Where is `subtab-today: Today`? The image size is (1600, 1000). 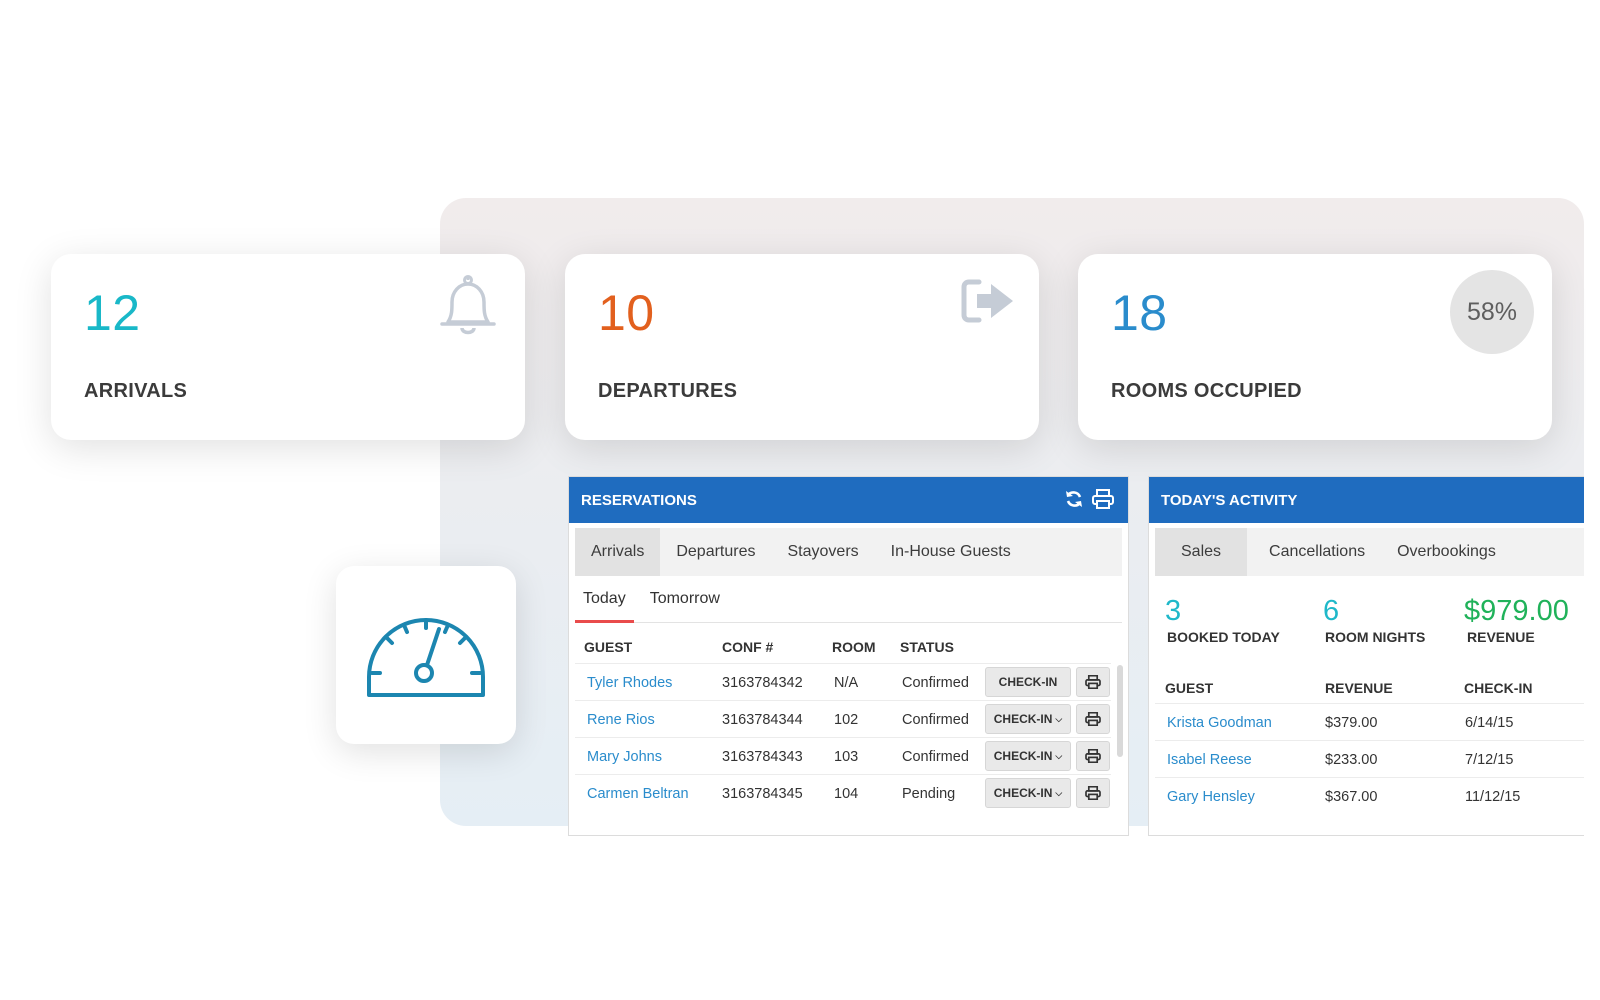 subtab-today: Today is located at coordinates (604, 599).